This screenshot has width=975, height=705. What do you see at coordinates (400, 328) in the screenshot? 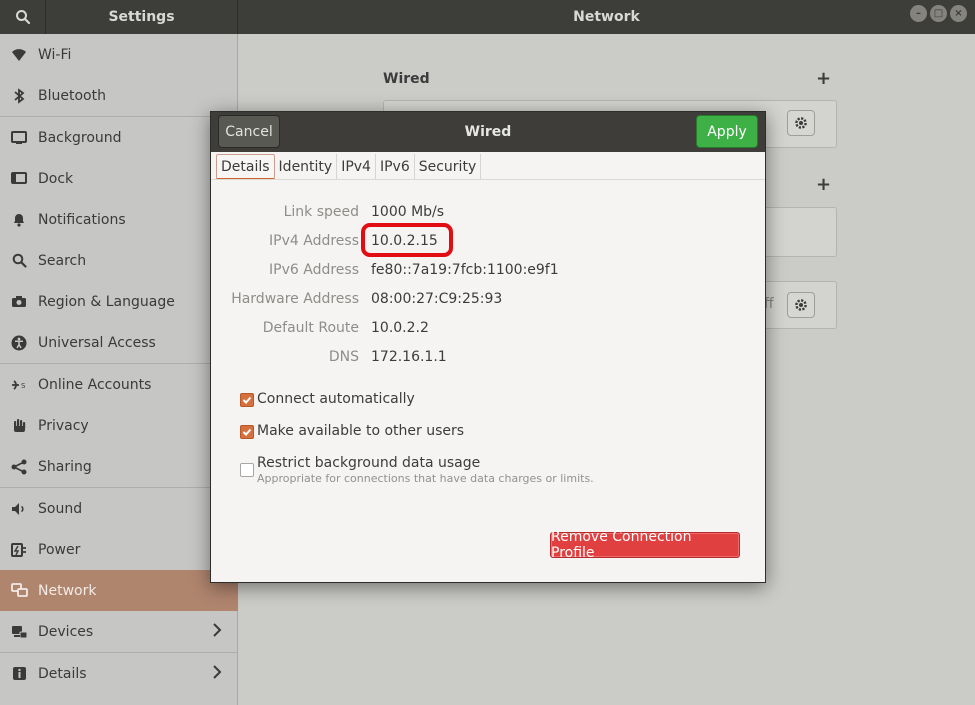
I see `default-route-value: 10.0.2.2` at bounding box center [400, 328].